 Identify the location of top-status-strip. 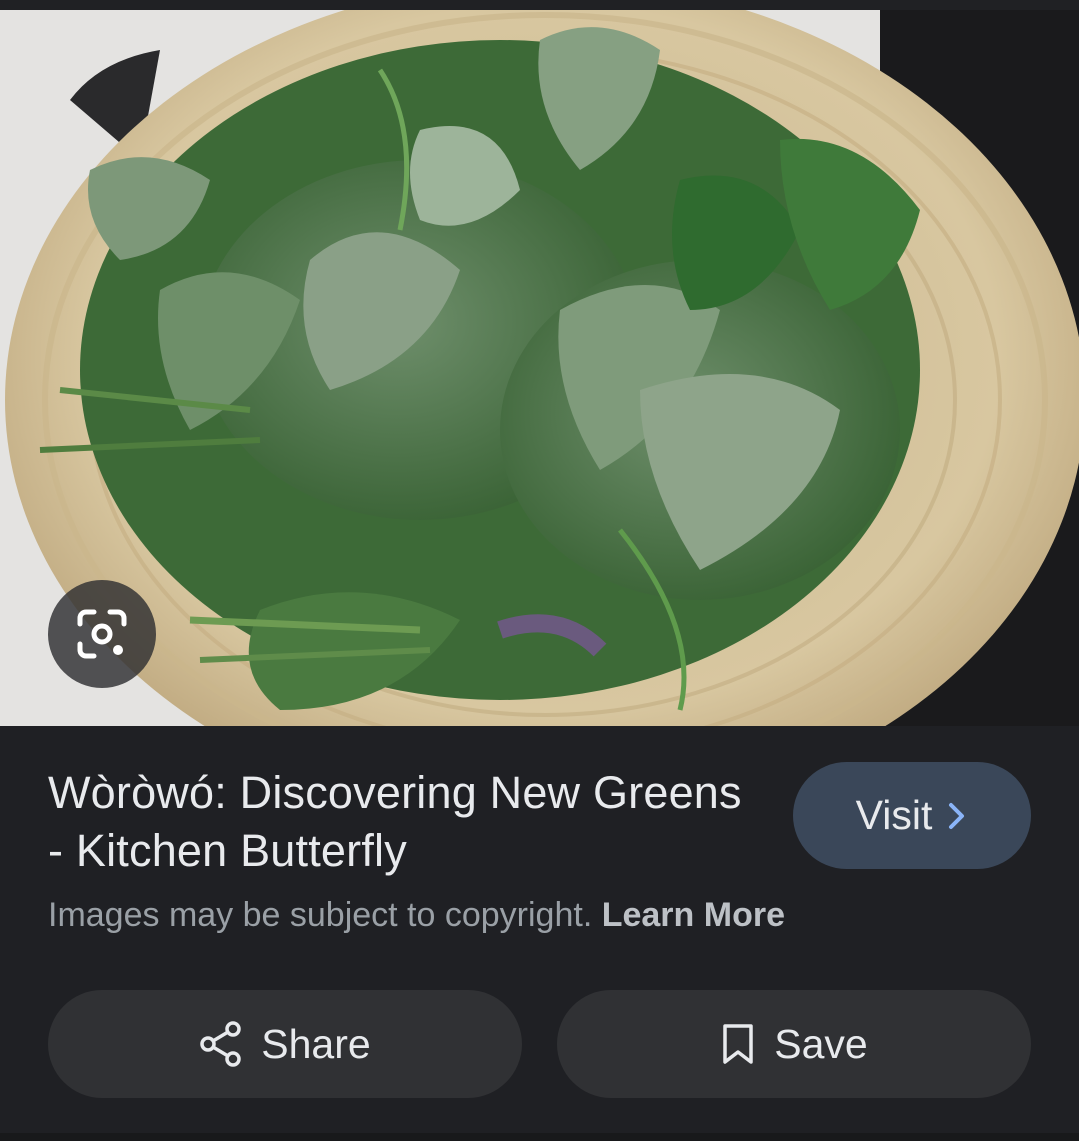
(539, 5).